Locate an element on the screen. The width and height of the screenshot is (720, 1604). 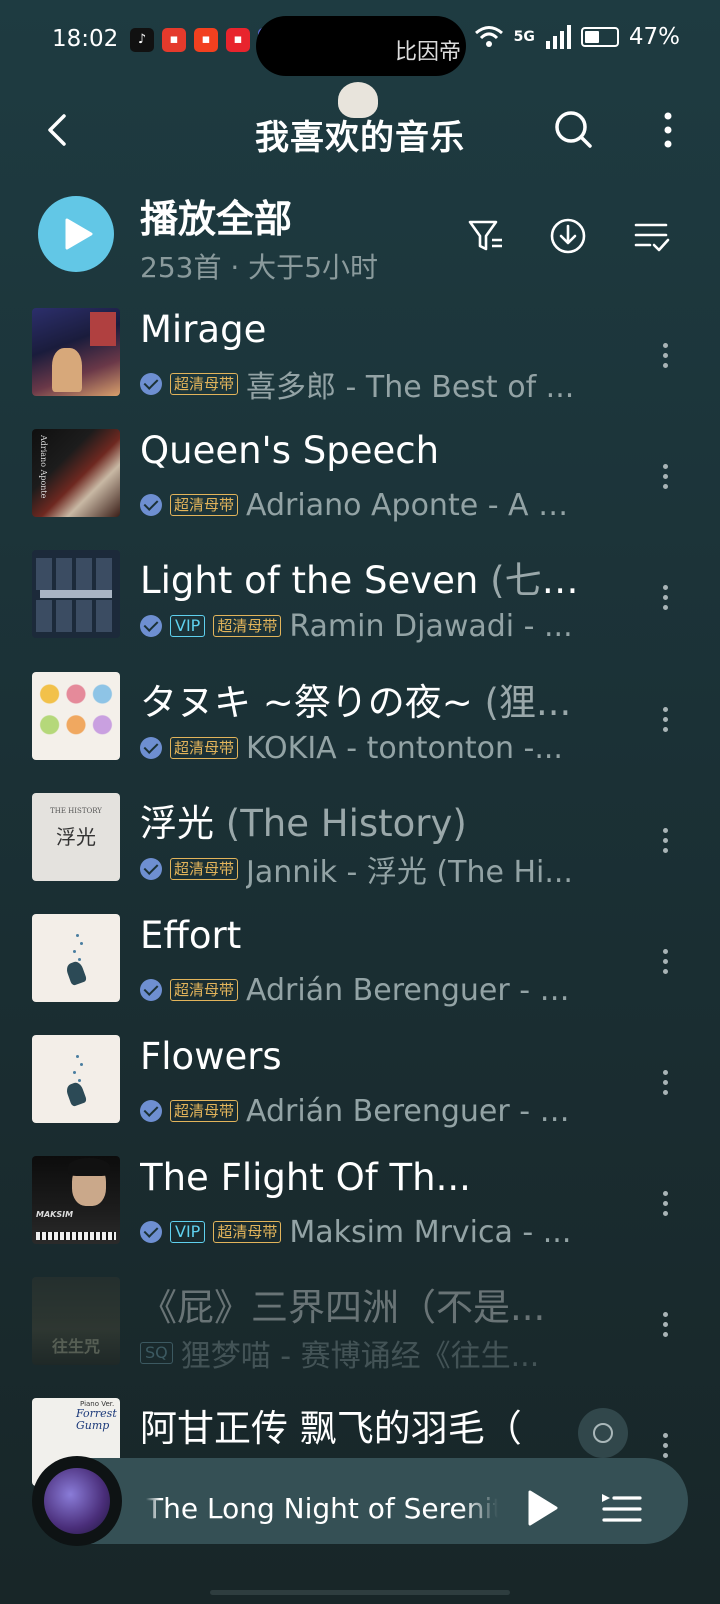
cover-text: Adriano Aponte is located at coordinates (43, 467).